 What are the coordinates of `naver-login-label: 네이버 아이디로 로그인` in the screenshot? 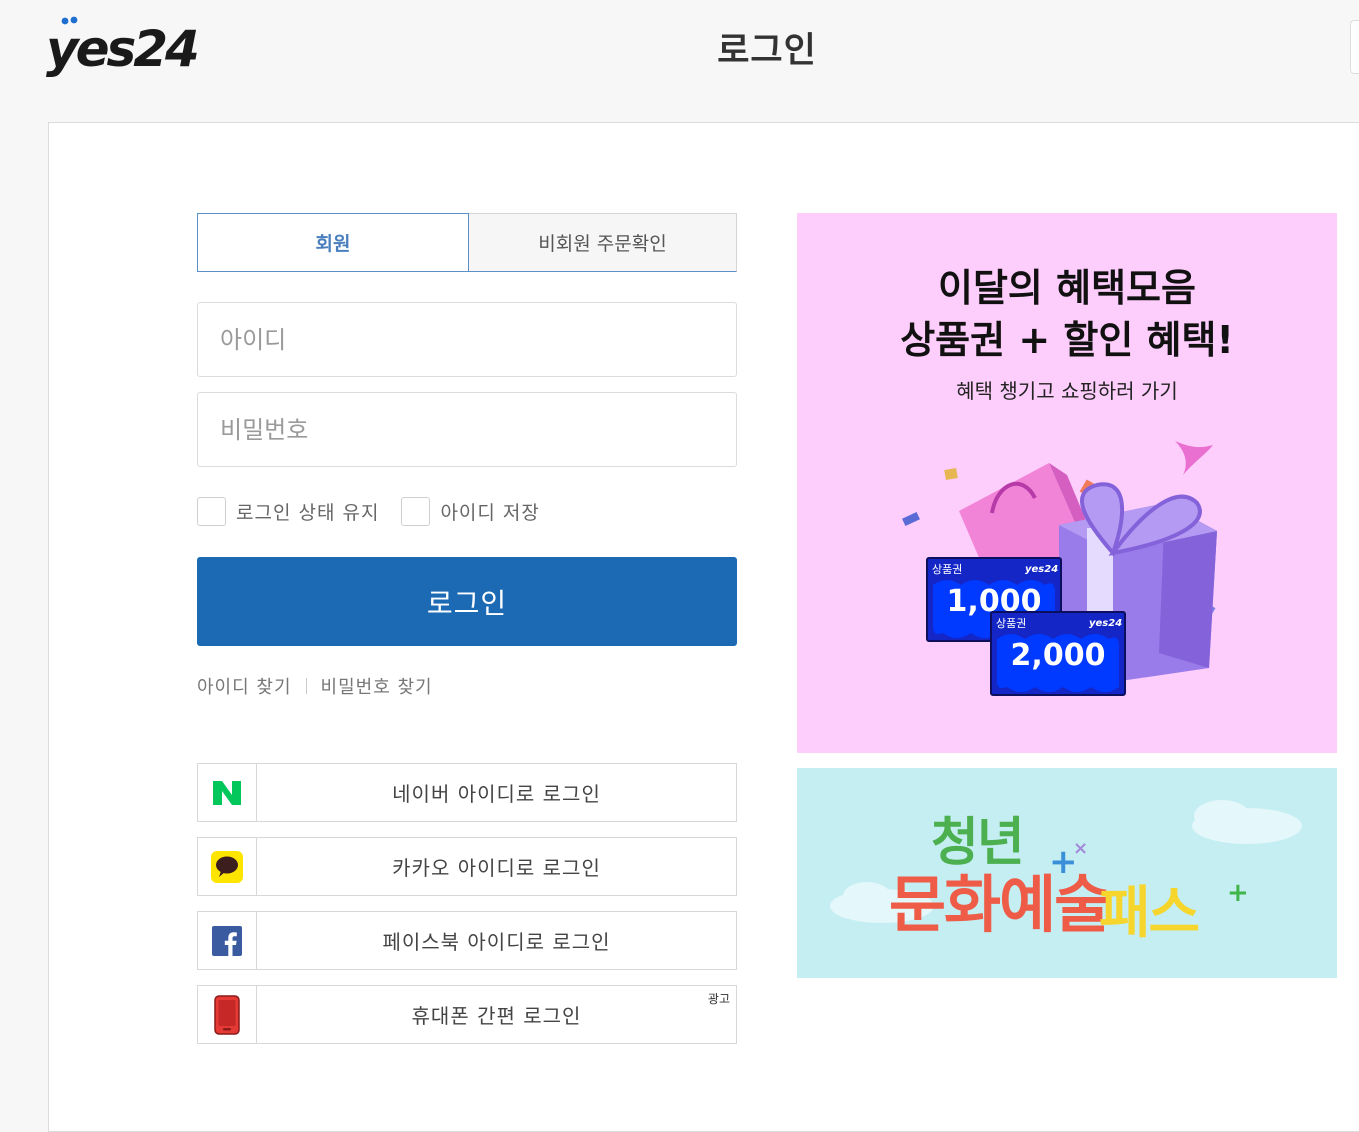 It's located at (496, 794).